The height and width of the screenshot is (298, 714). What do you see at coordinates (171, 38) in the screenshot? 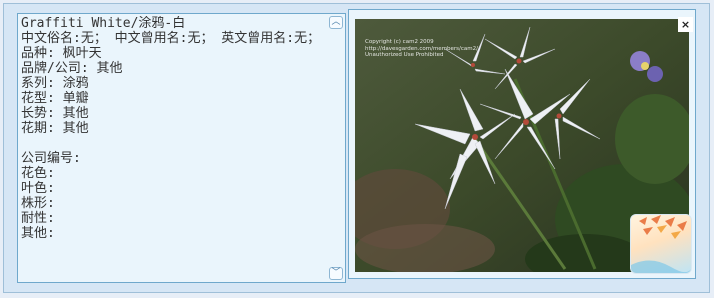
I see `description-line: 中文俗名:无； 中文曾用名:无； 英文曾用名:无；` at bounding box center [171, 38].